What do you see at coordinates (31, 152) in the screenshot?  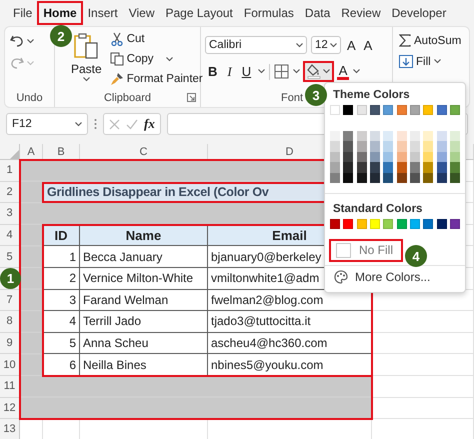 I see `column-header: A` at bounding box center [31, 152].